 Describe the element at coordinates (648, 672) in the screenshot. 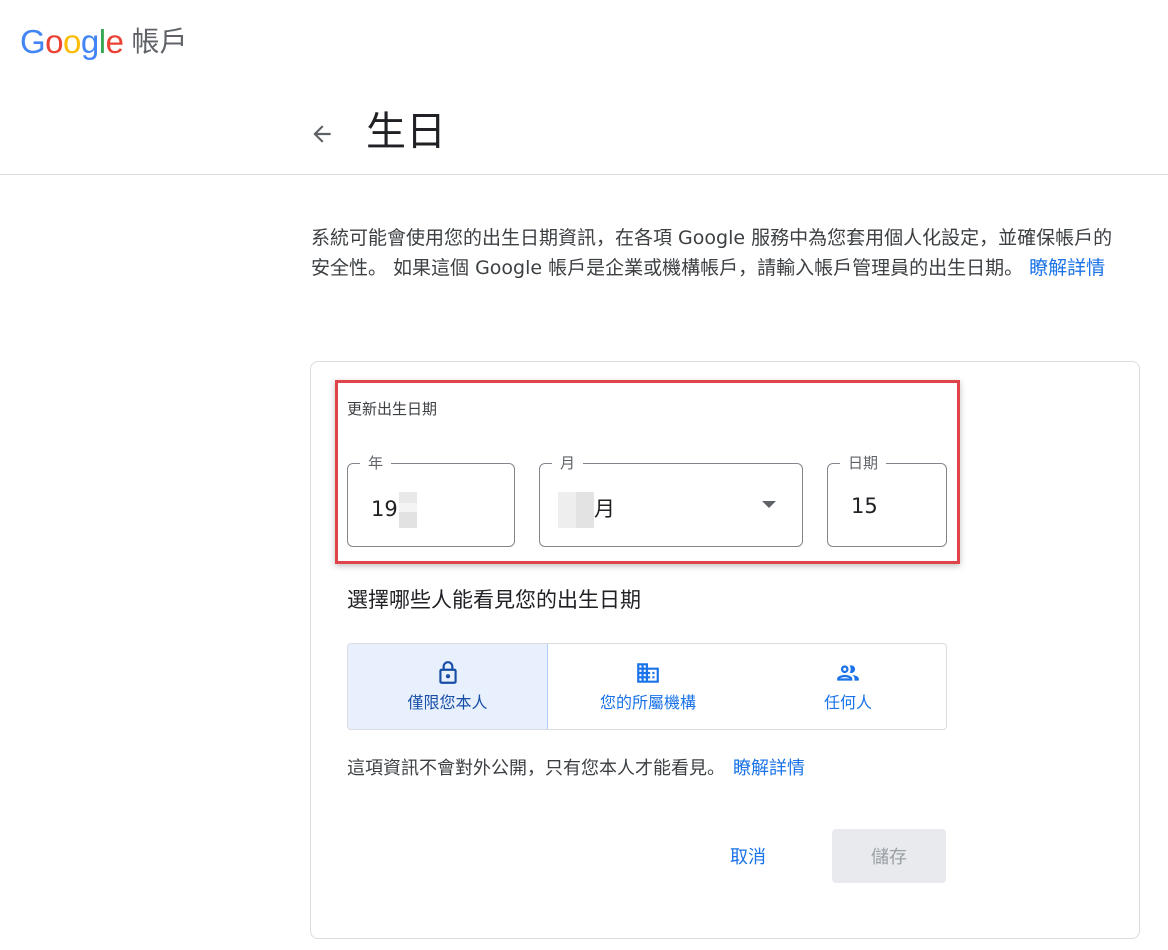

I see `building-icon` at that location.